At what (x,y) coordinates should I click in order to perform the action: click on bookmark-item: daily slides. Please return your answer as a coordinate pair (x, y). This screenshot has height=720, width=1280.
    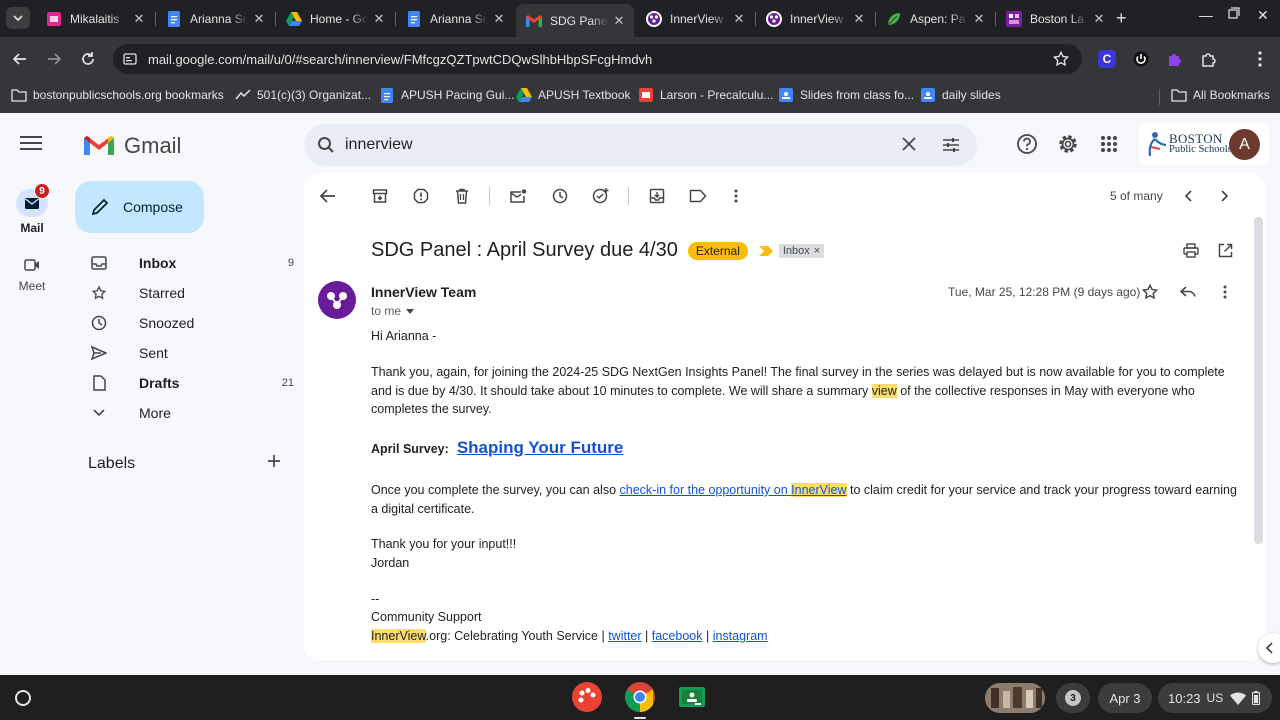
    Looking at the image, I should click on (960, 95).